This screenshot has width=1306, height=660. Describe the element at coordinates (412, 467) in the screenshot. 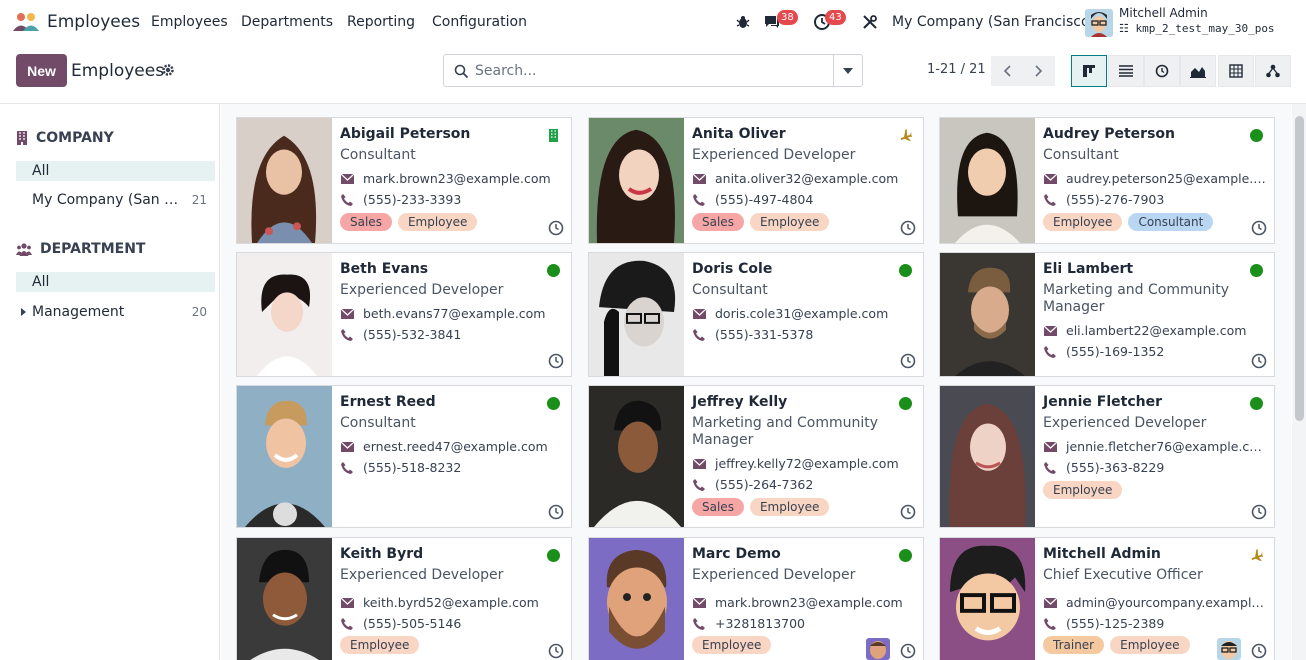

I see `employee-phone: (555)-518-8232` at that location.